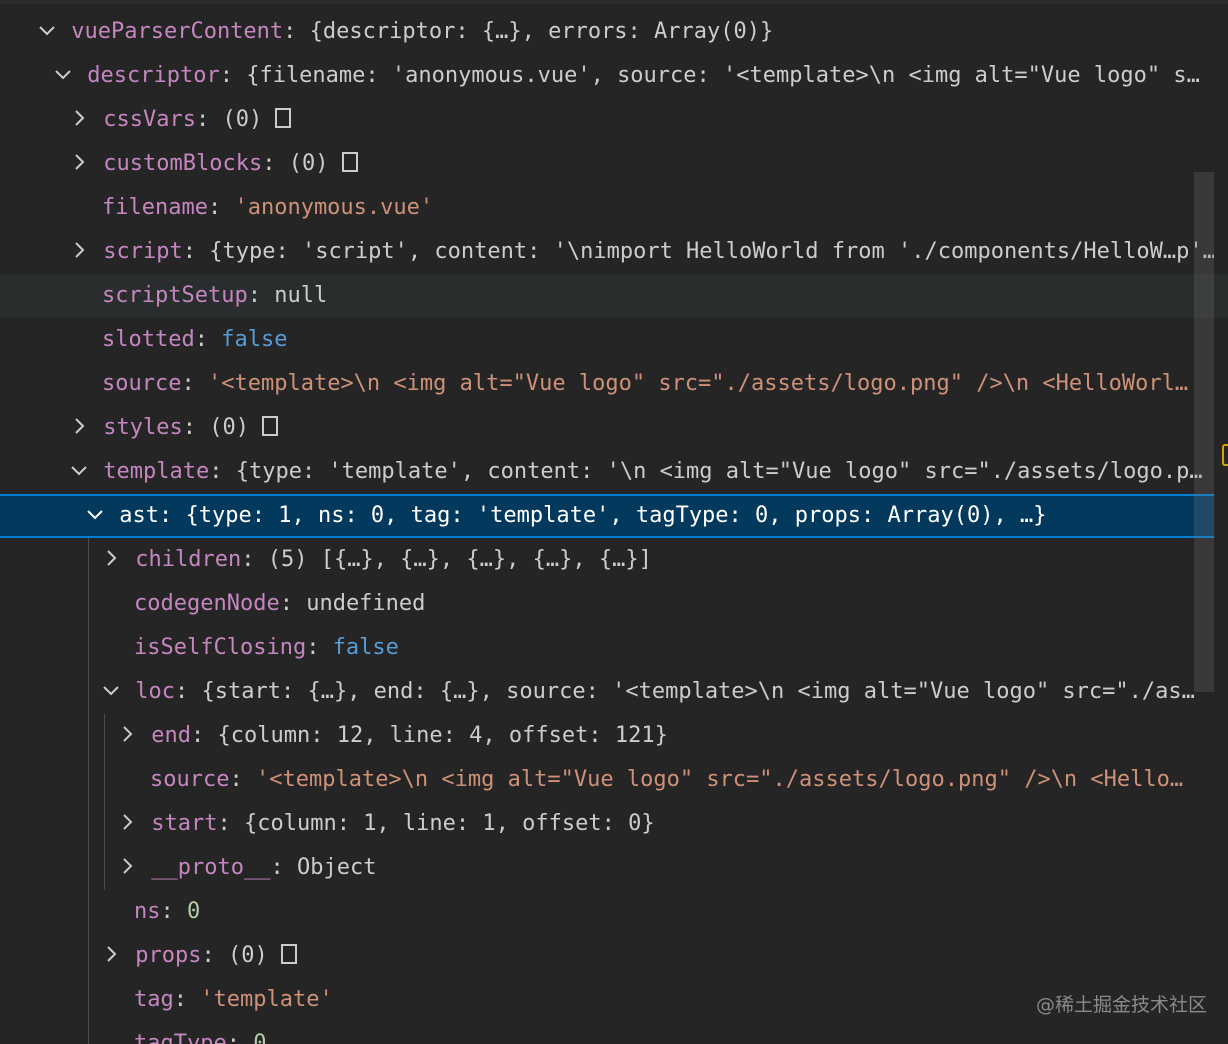 The width and height of the screenshot is (1228, 1044). I want to click on vertical-scrollbar-thumb, so click(1204, 432).